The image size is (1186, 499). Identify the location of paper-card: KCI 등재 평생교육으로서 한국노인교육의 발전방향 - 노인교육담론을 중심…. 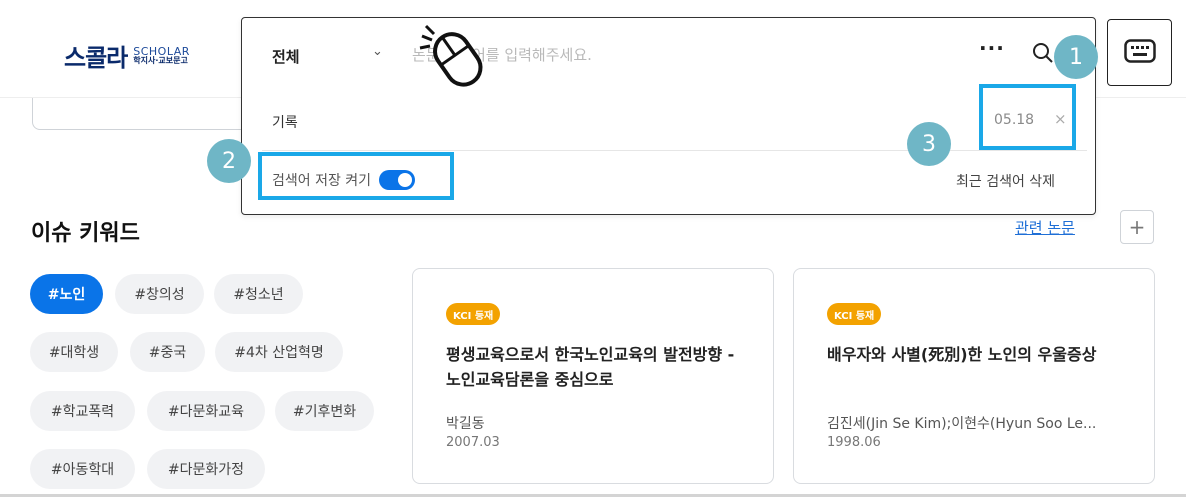
(593, 376).